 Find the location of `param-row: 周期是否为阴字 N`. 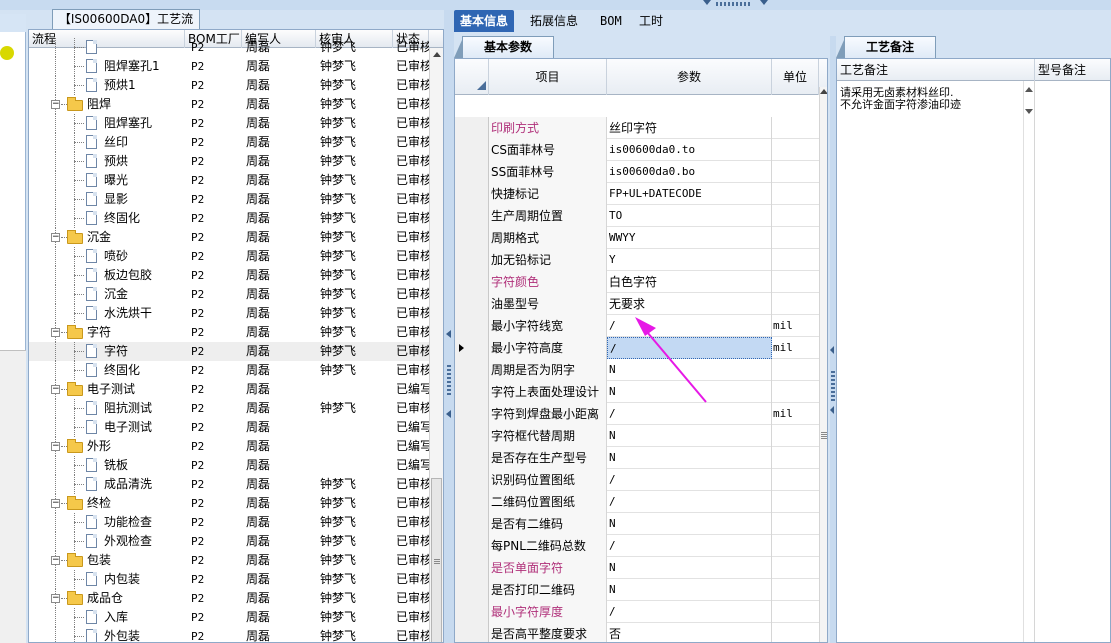

param-row: 周期是否为阴字 N is located at coordinates (637, 370).